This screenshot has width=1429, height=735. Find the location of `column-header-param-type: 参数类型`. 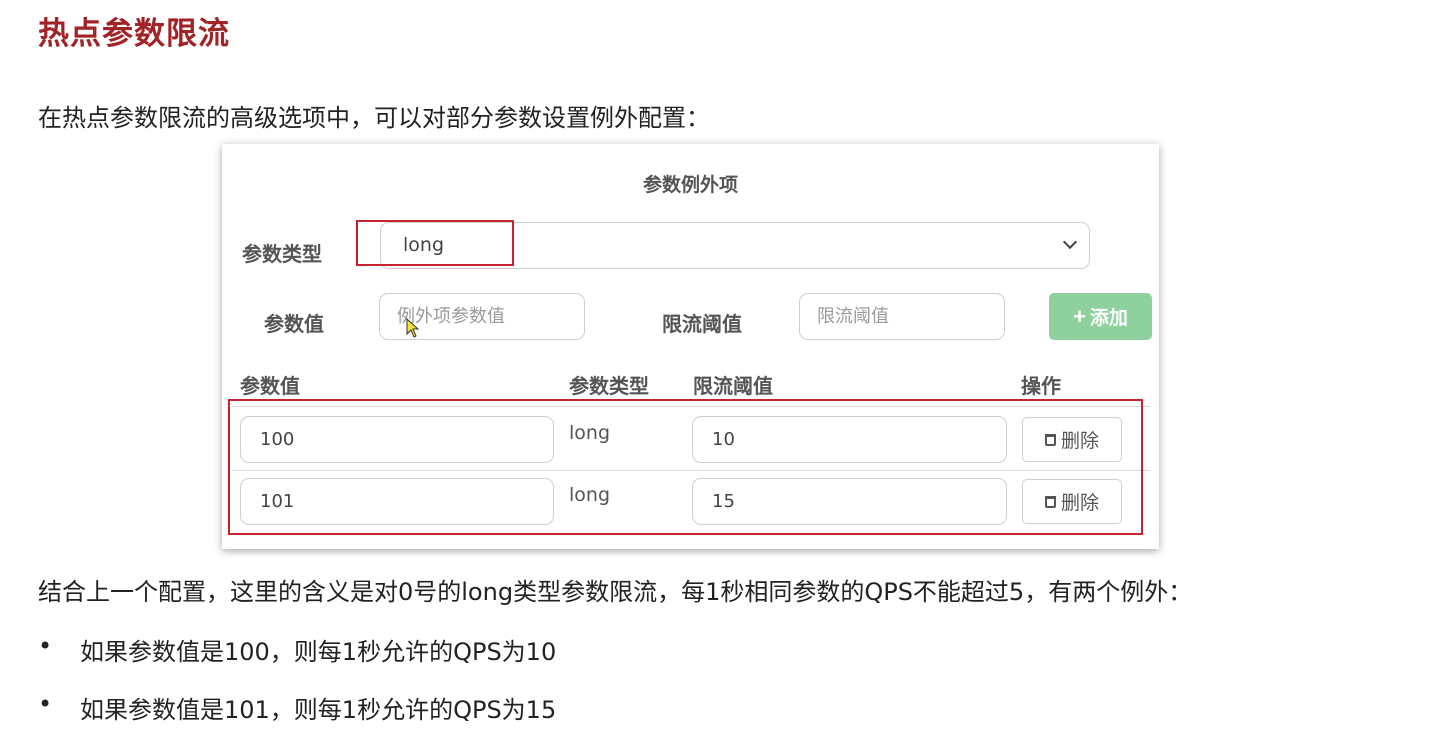

column-header-param-type: 参数类型 is located at coordinates (609, 386).